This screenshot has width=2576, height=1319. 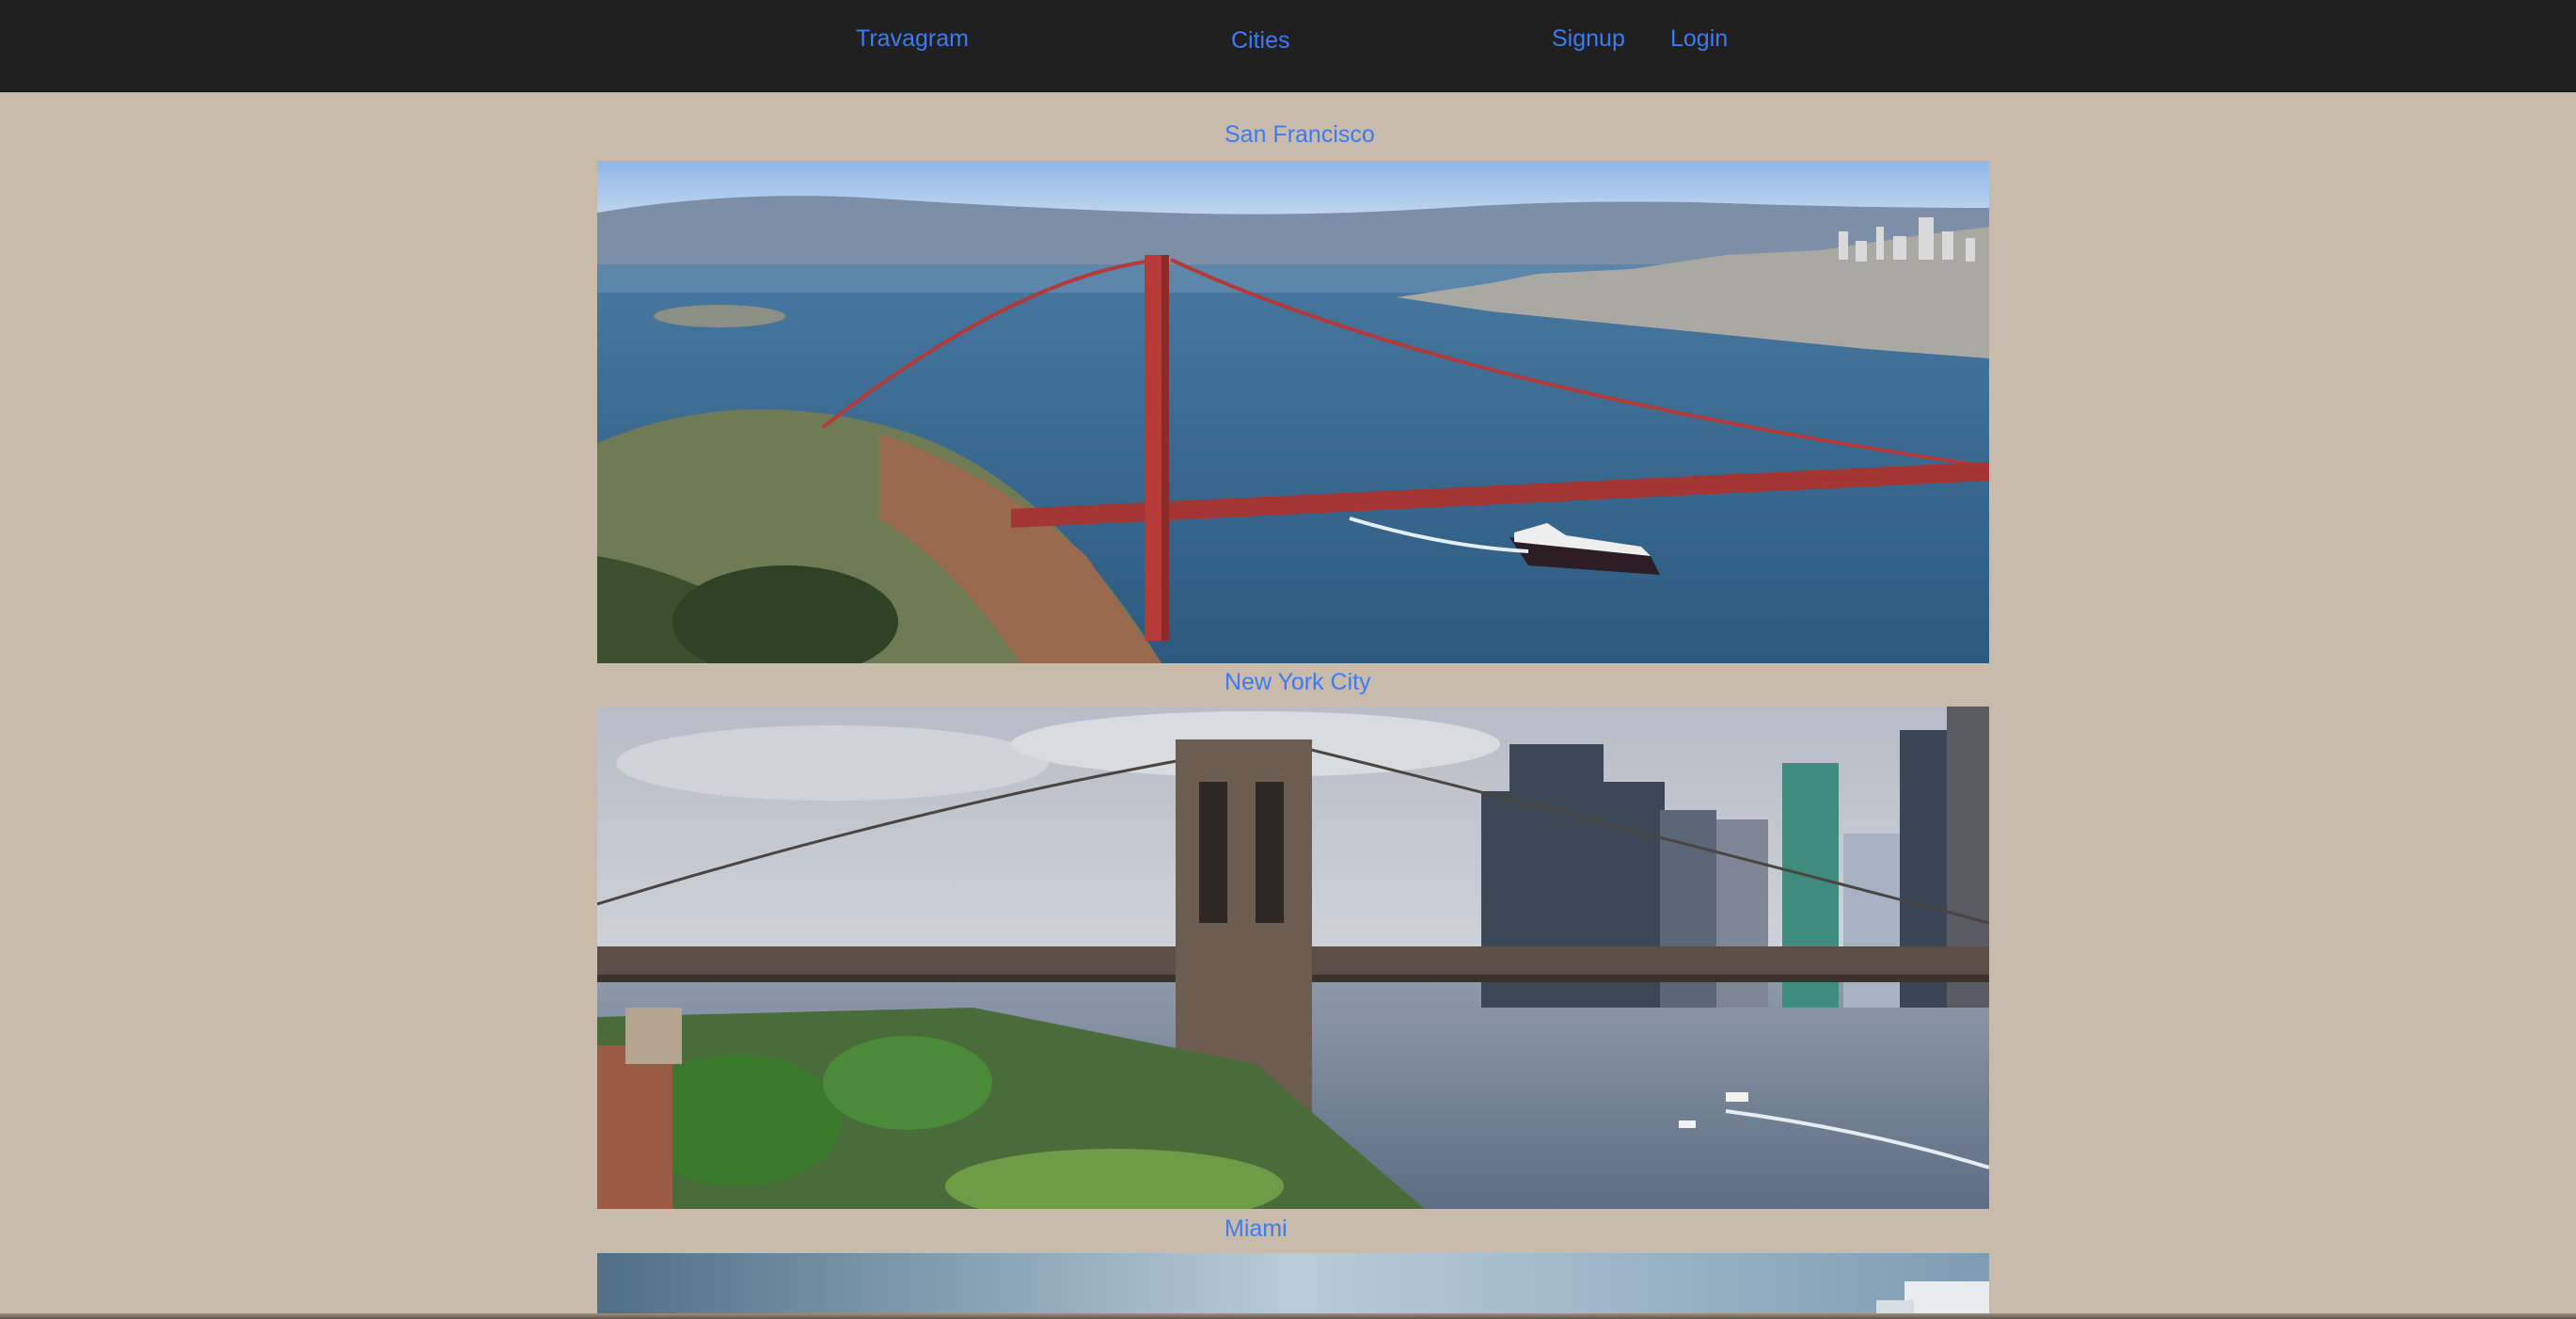 What do you see at coordinates (1588, 39) in the screenshot?
I see `signup-link: Signup` at bounding box center [1588, 39].